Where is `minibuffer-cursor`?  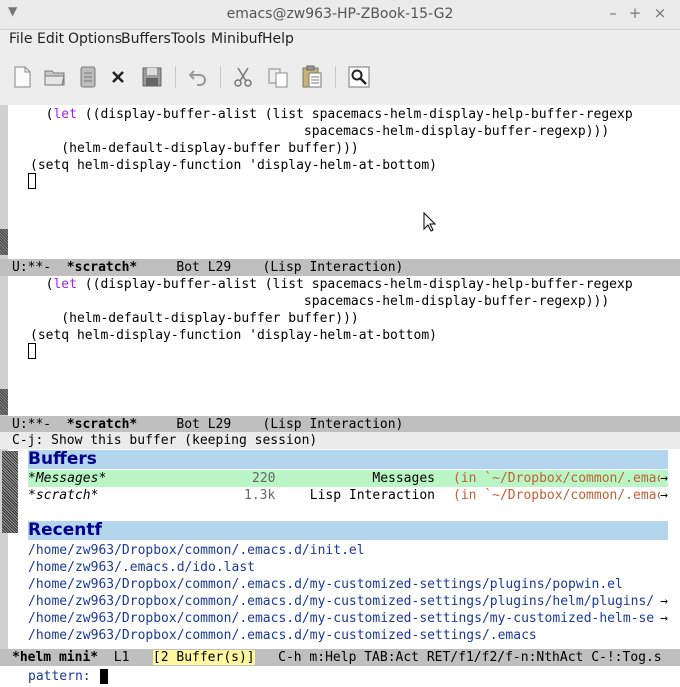
minibuffer-cursor is located at coordinates (104, 676).